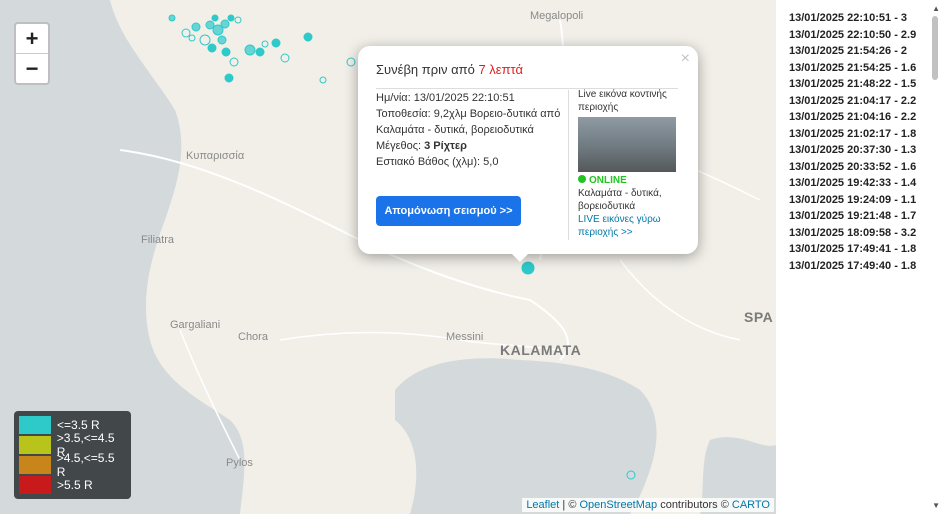 This screenshot has width=944, height=514. Describe the element at coordinates (427, 69) in the screenshot. I see `happened-prefix: Συνέβη πριν από` at that location.